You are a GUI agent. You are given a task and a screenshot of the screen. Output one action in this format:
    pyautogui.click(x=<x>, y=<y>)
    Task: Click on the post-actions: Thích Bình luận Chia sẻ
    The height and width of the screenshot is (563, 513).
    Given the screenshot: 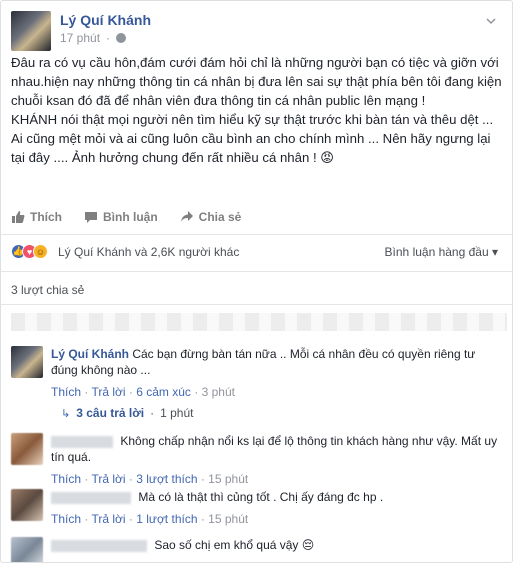 What is the action you would take?
    pyautogui.click(x=126, y=217)
    